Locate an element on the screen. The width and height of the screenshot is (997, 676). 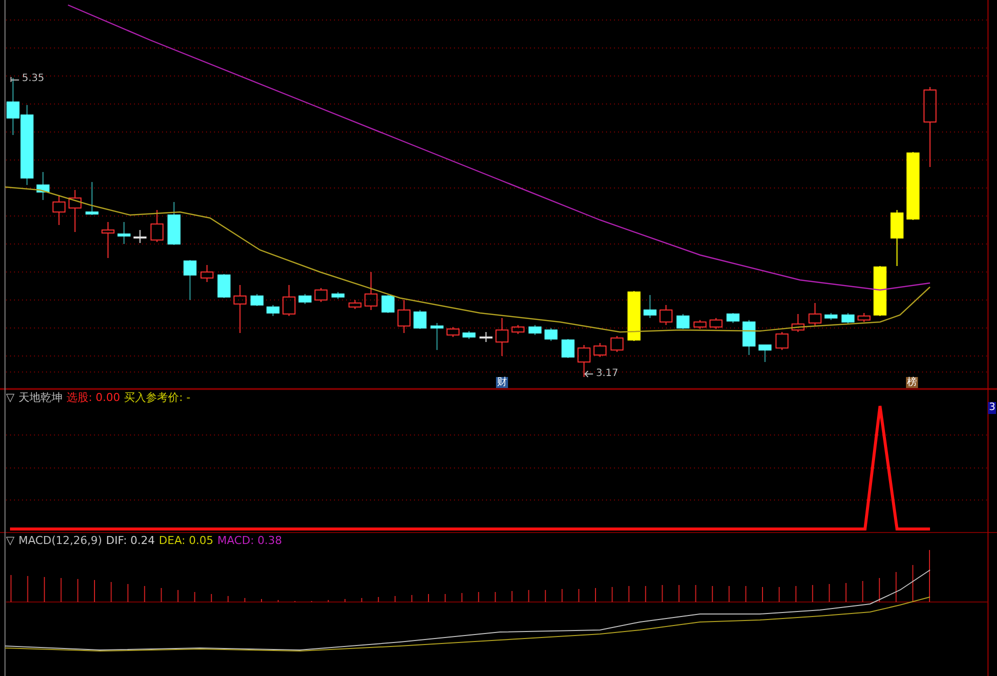
indicator-value: 买入参考价: - is located at coordinates (157, 397).